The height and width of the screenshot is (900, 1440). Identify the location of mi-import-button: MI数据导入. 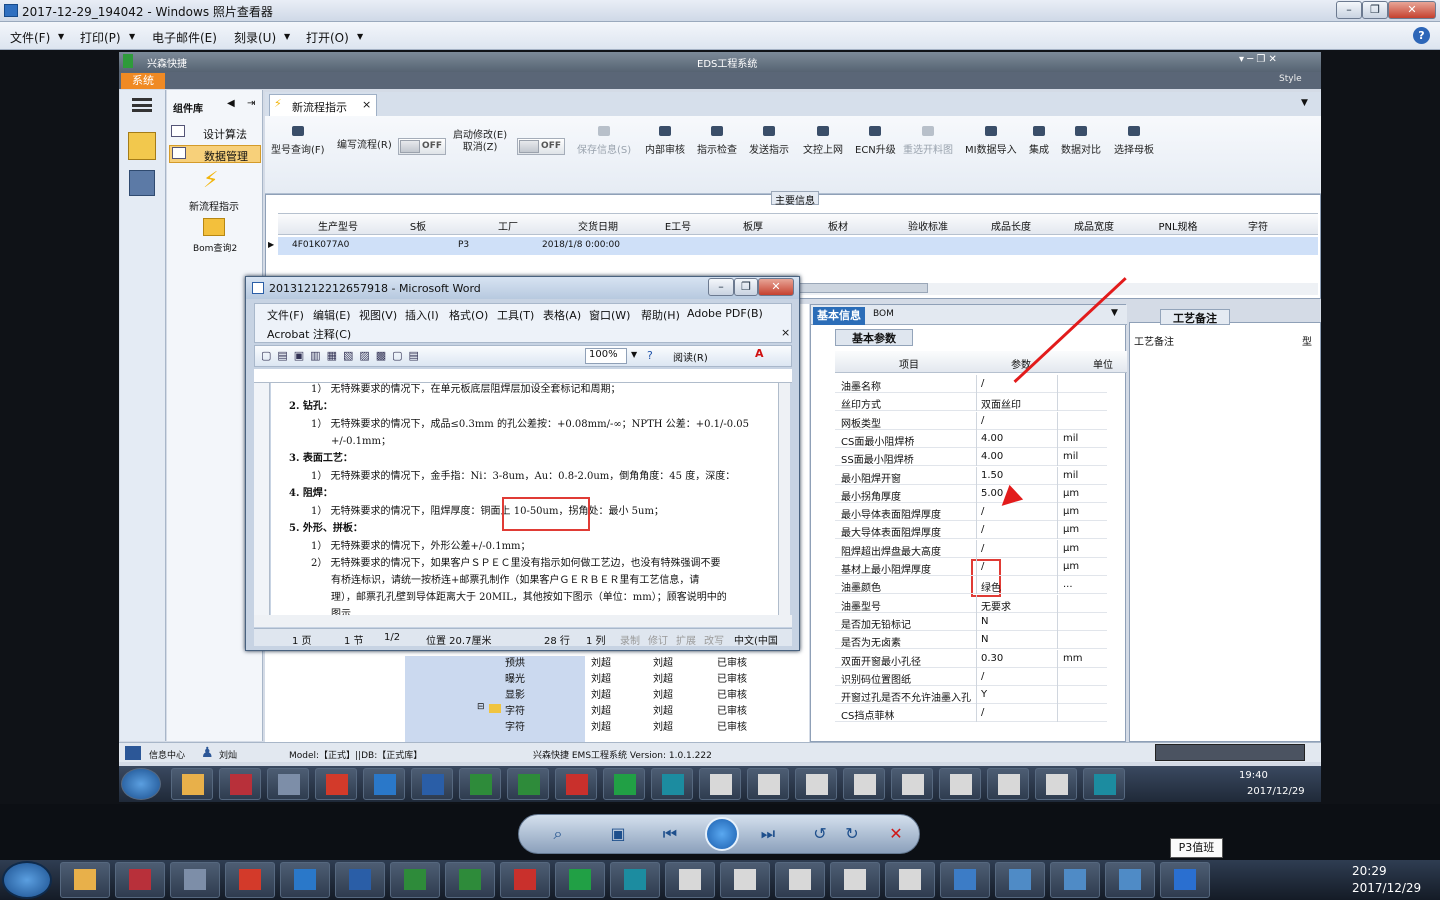
(991, 141).